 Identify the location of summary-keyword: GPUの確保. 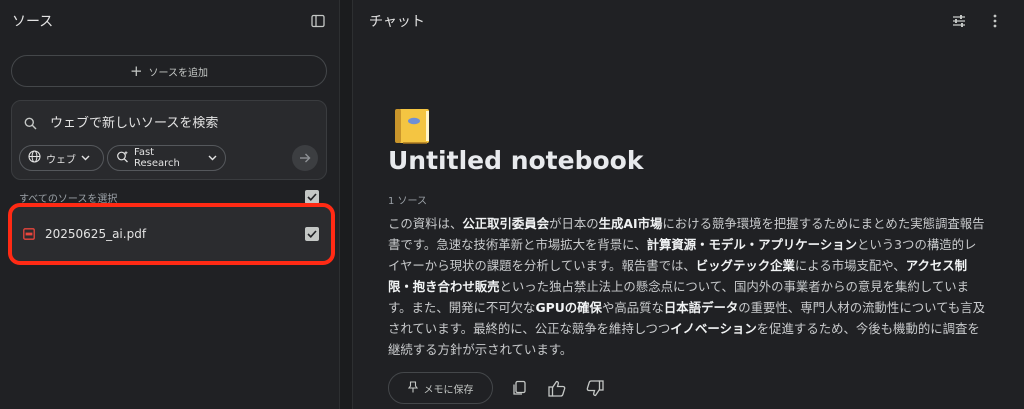
(568, 307).